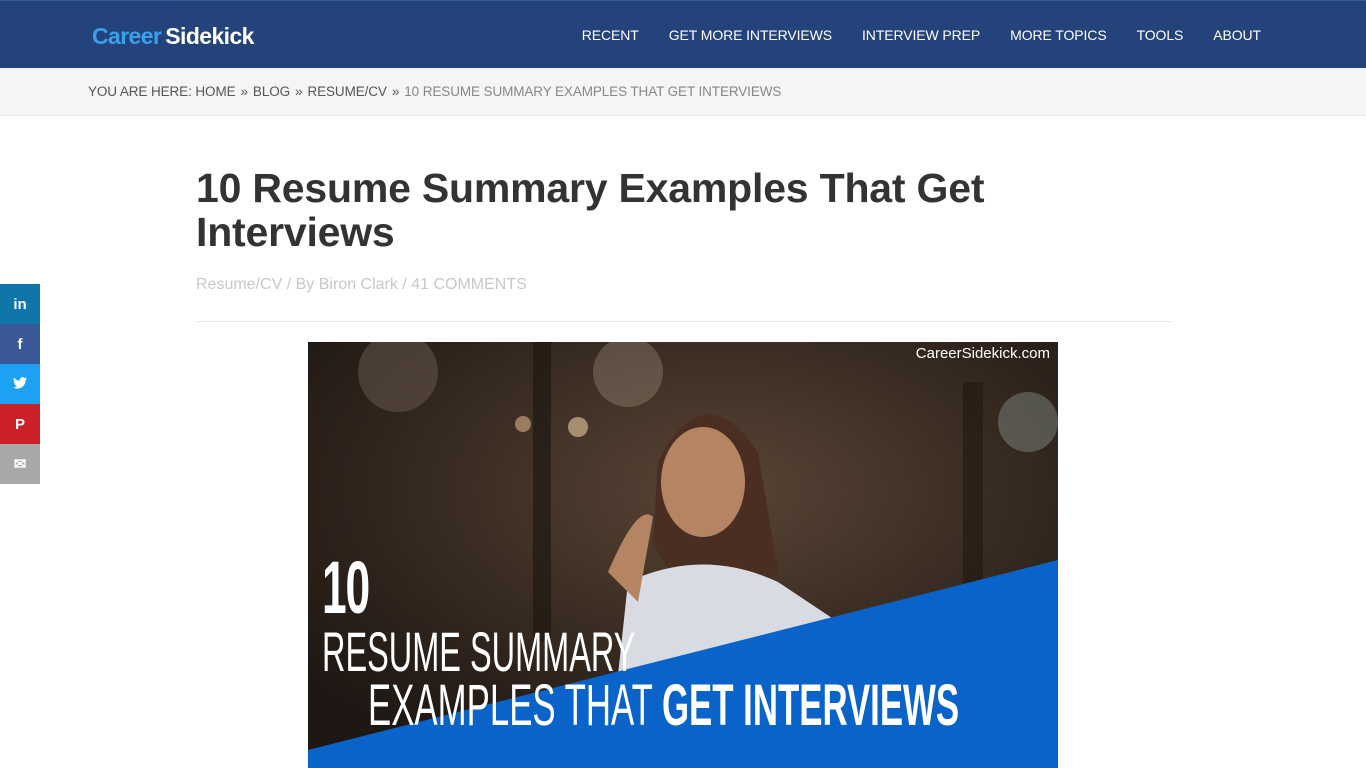 Image resolution: width=1366 pixels, height=768 pixels. I want to click on twitter-share-button, so click(20, 384).